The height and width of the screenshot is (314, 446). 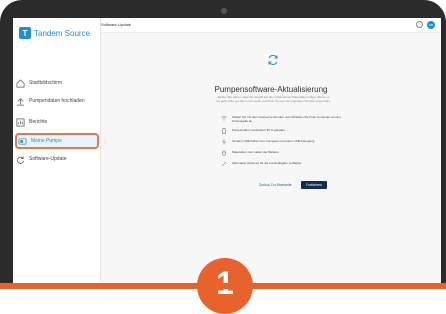 What do you see at coordinates (20, 101) in the screenshot?
I see `upload-icon` at bounding box center [20, 101].